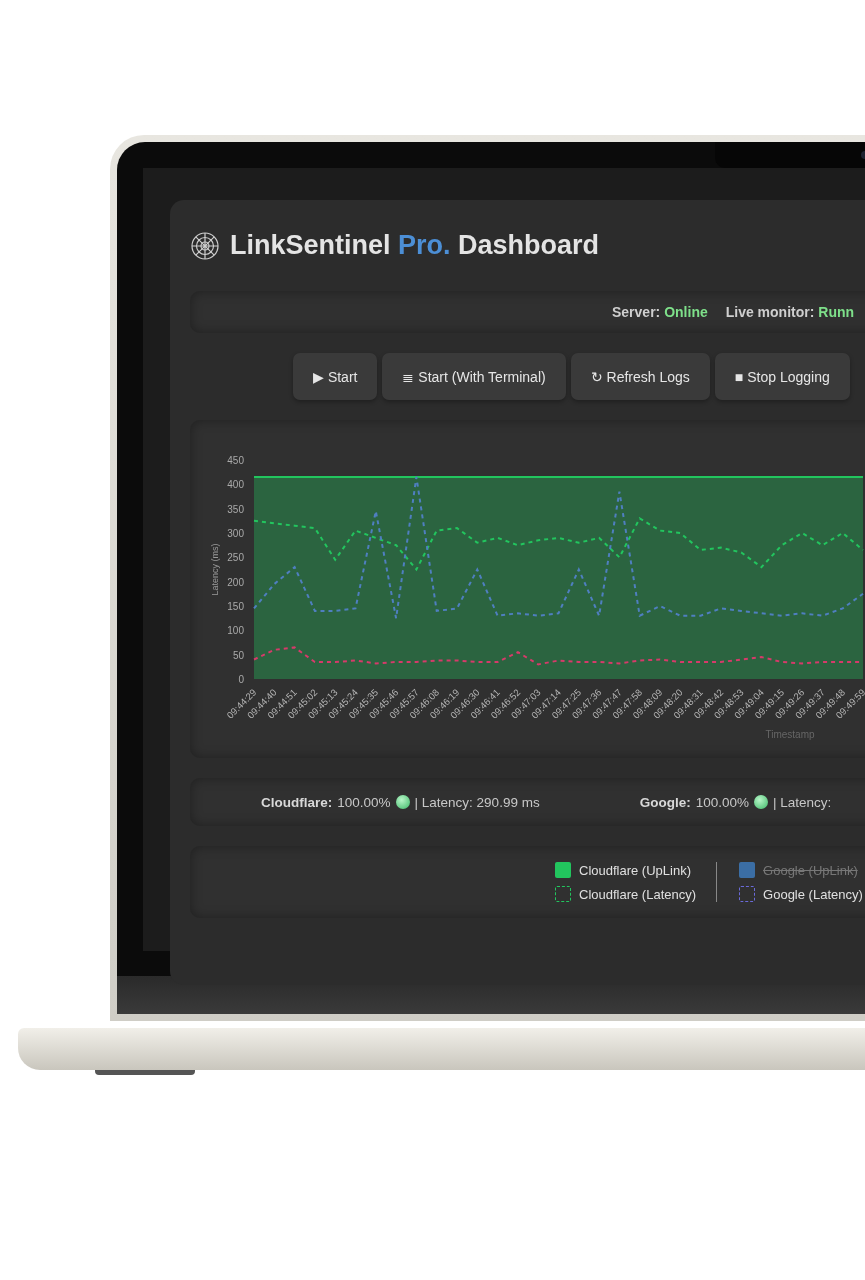 Image resolution: width=865 pixels, height=1280 pixels. I want to click on dashboard-title: LinkSentinel Pro. Dashboard, so click(415, 245).